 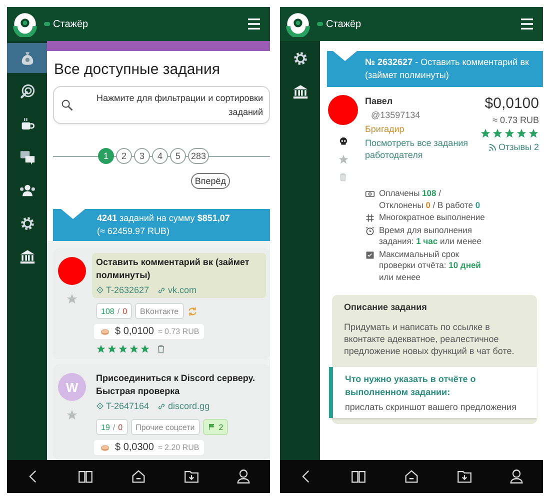 I want to click on grid-icon, so click(x=370, y=218).